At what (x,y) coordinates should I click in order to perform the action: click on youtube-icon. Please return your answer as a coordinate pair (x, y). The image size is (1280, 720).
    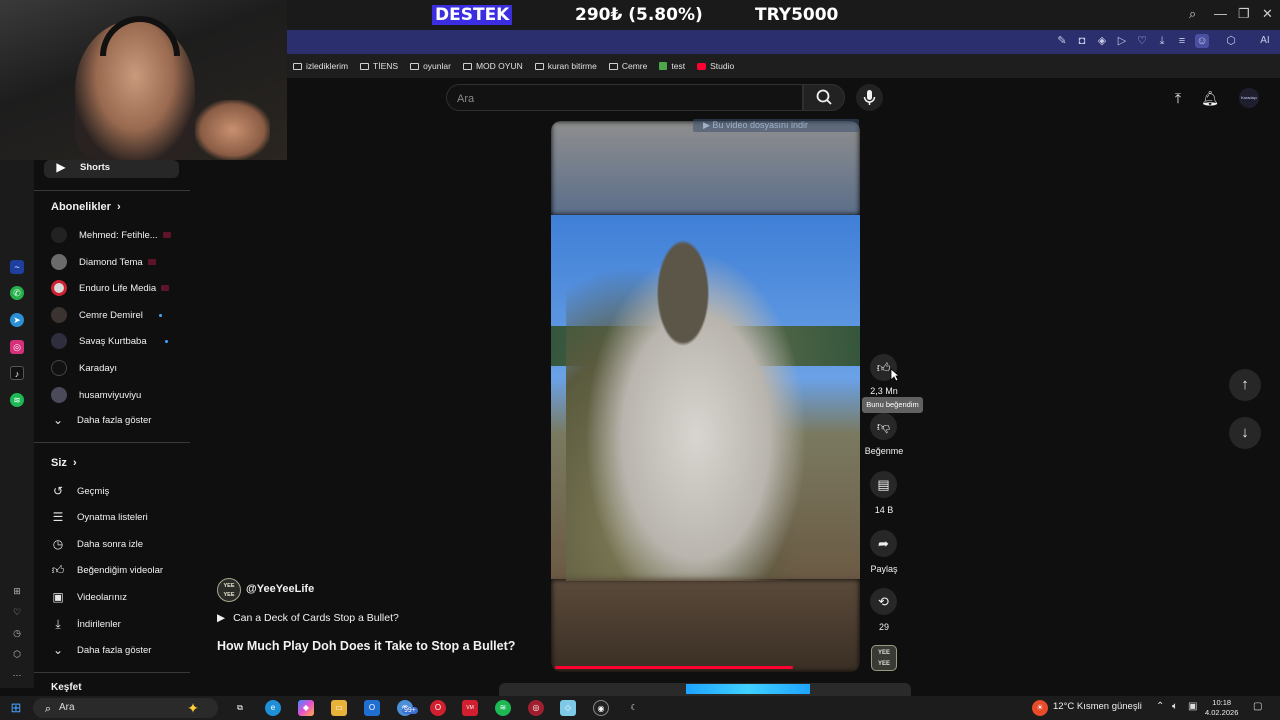
    Looking at the image, I should click on (702, 66).